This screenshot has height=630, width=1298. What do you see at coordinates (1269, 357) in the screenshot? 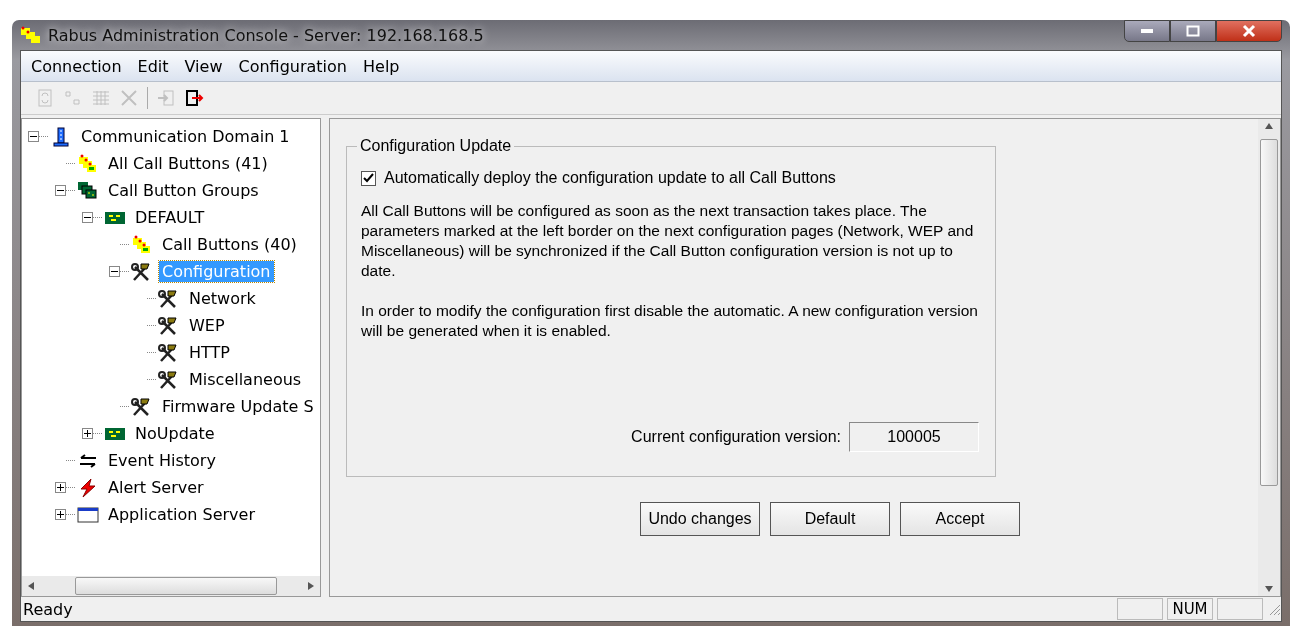
I see `vertical-scrollbar` at bounding box center [1269, 357].